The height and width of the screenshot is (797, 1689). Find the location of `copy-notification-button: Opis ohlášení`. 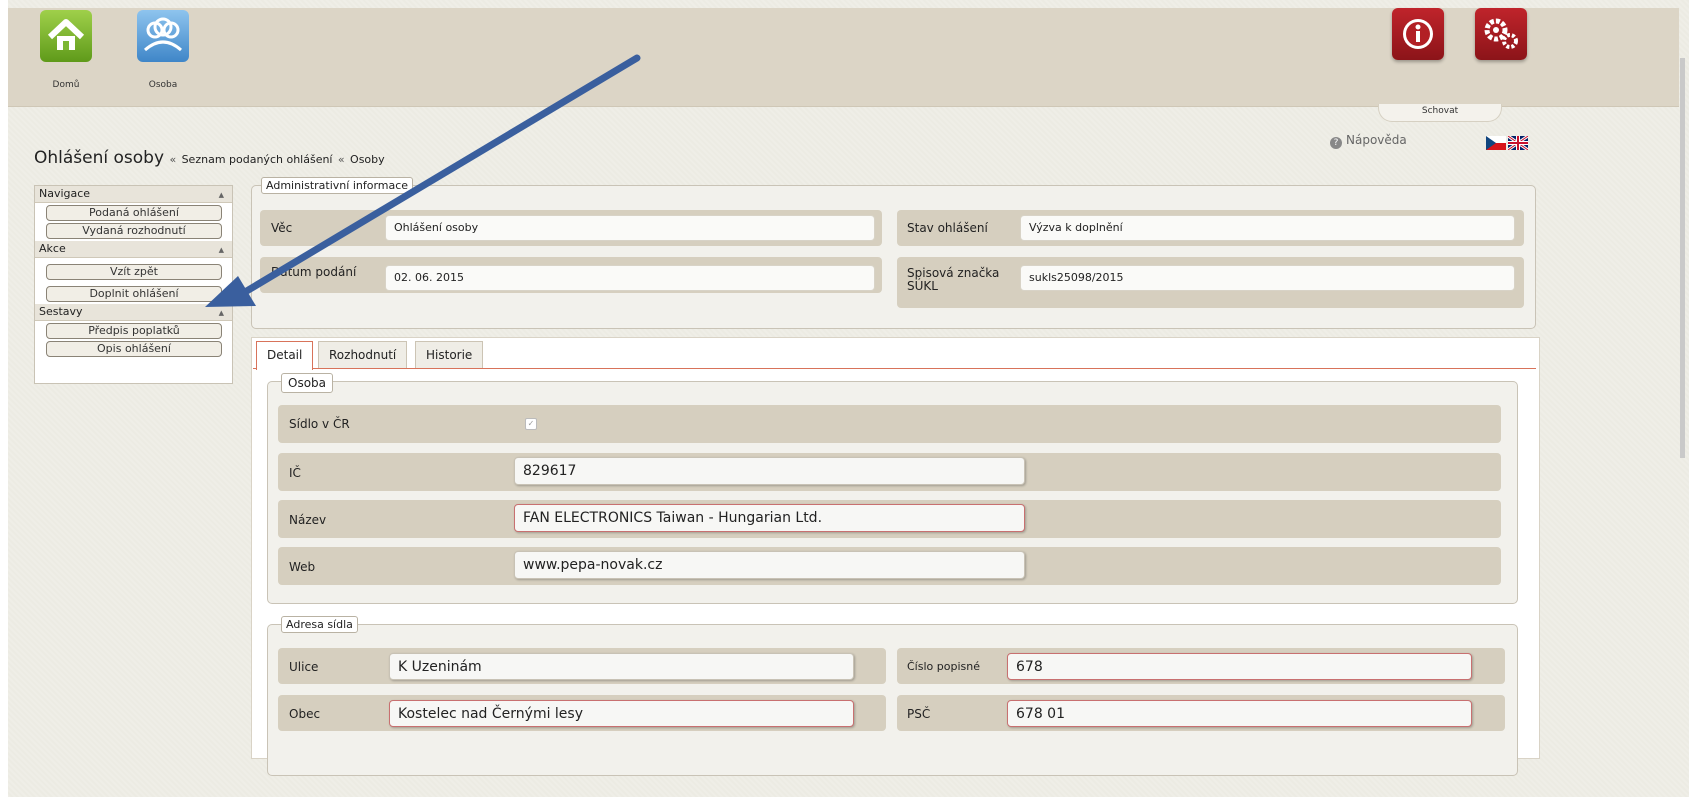

copy-notification-button: Opis ohlášení is located at coordinates (134, 349).